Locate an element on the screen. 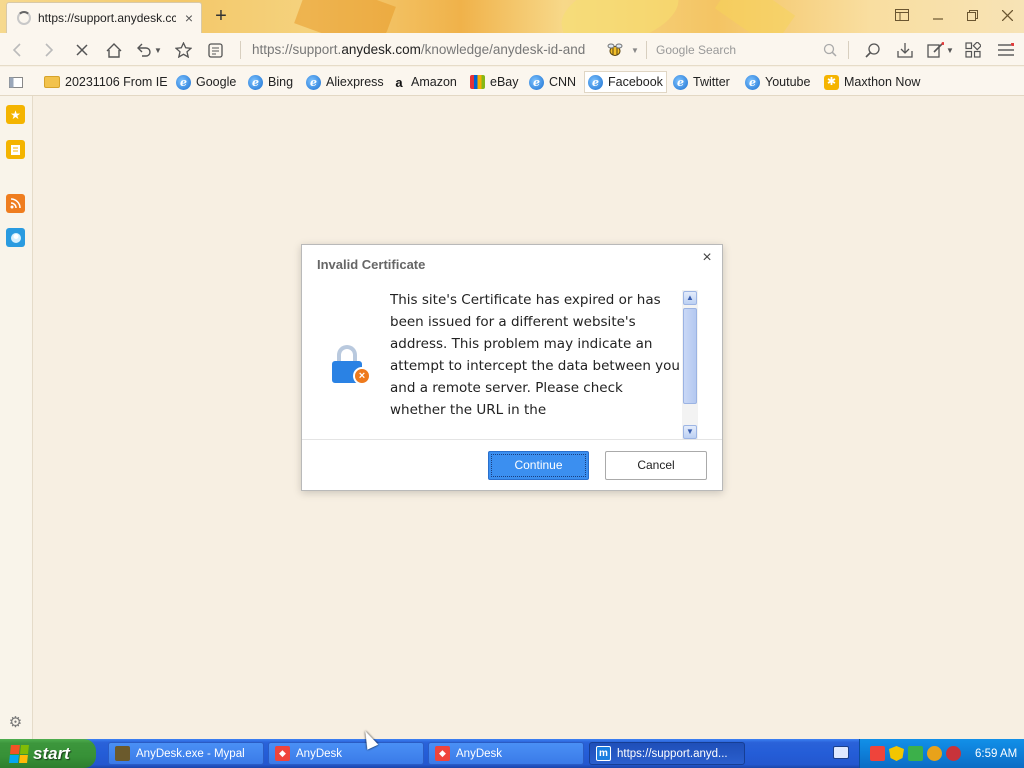  browser-tab: https://support.anydesk.cc × is located at coordinates (104, 17).